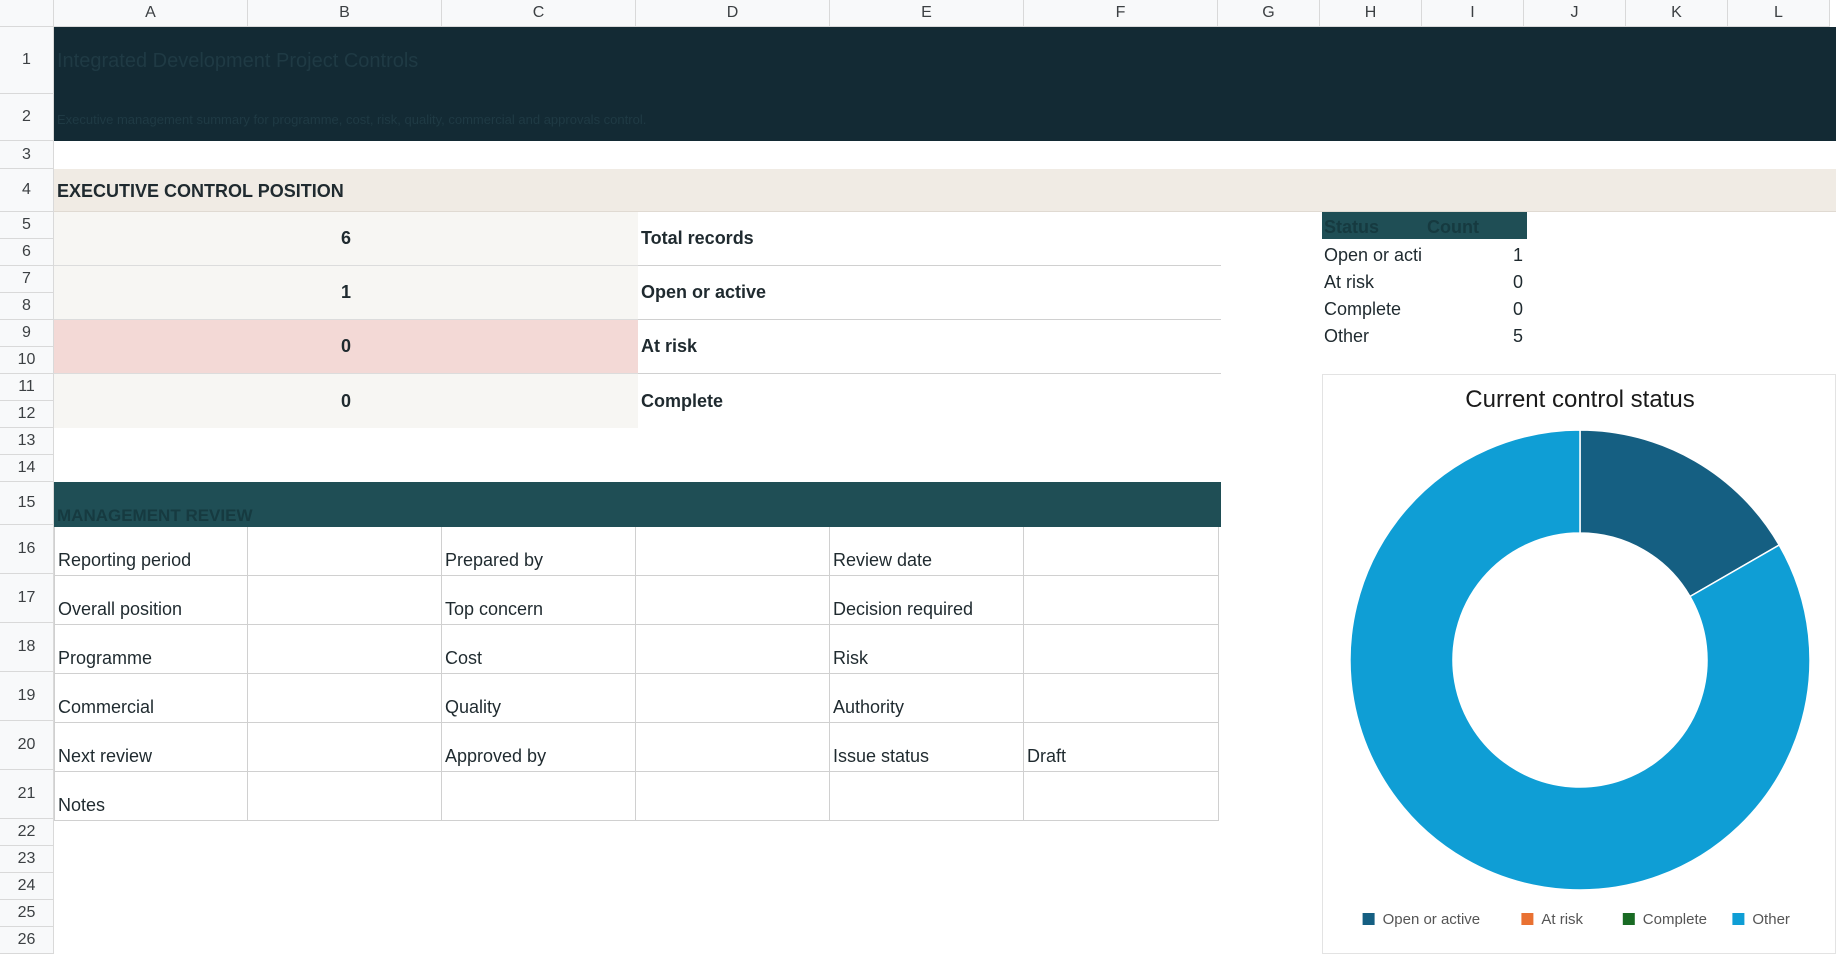 This screenshot has width=1836, height=955. What do you see at coordinates (27, 549) in the screenshot?
I see `row-header-16: 16` at bounding box center [27, 549].